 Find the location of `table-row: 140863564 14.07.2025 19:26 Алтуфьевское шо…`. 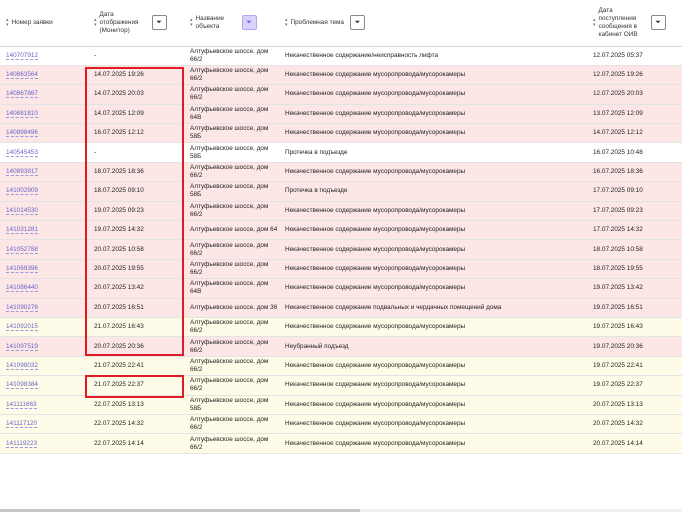

table-row: 140863564 14.07.2025 19:26 Алтуфьевское шо… is located at coordinates (341, 75).